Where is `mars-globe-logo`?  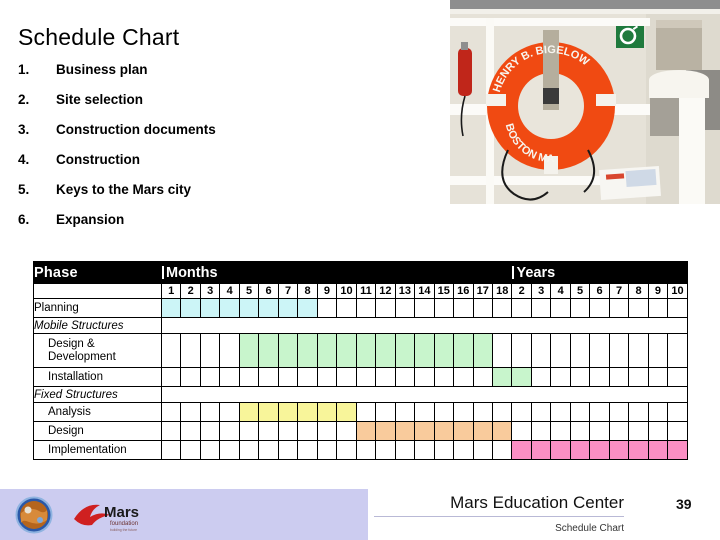
mars-globe-logo is located at coordinates (34, 515).